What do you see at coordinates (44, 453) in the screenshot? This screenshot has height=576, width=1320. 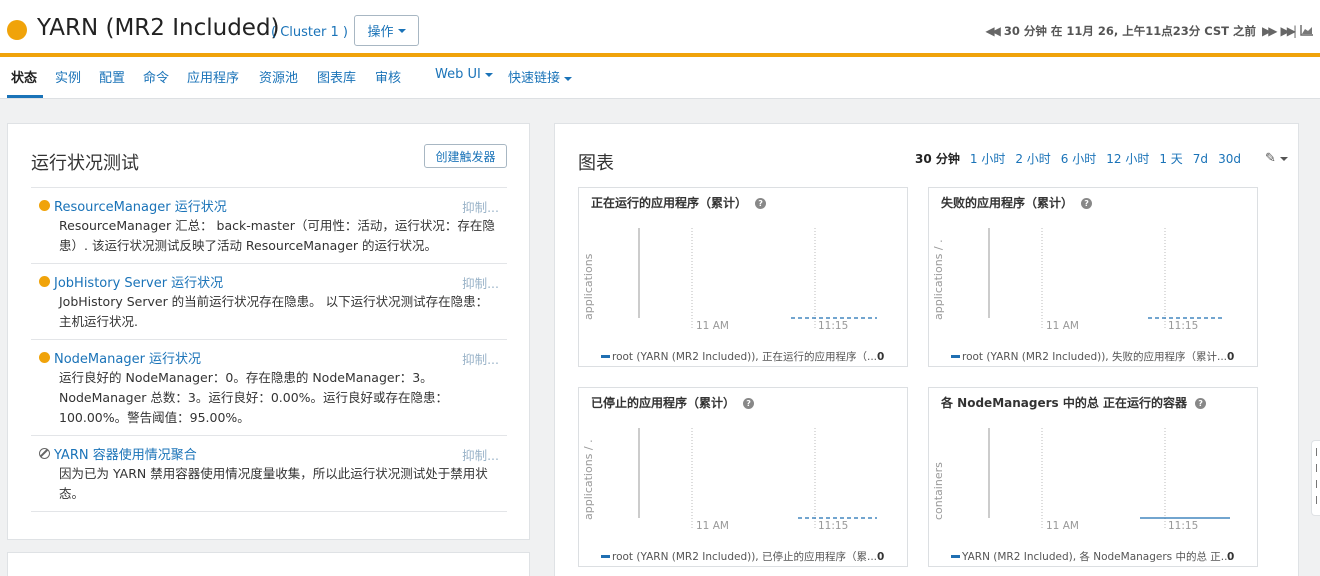 I see `disabled-status-icon` at bounding box center [44, 453].